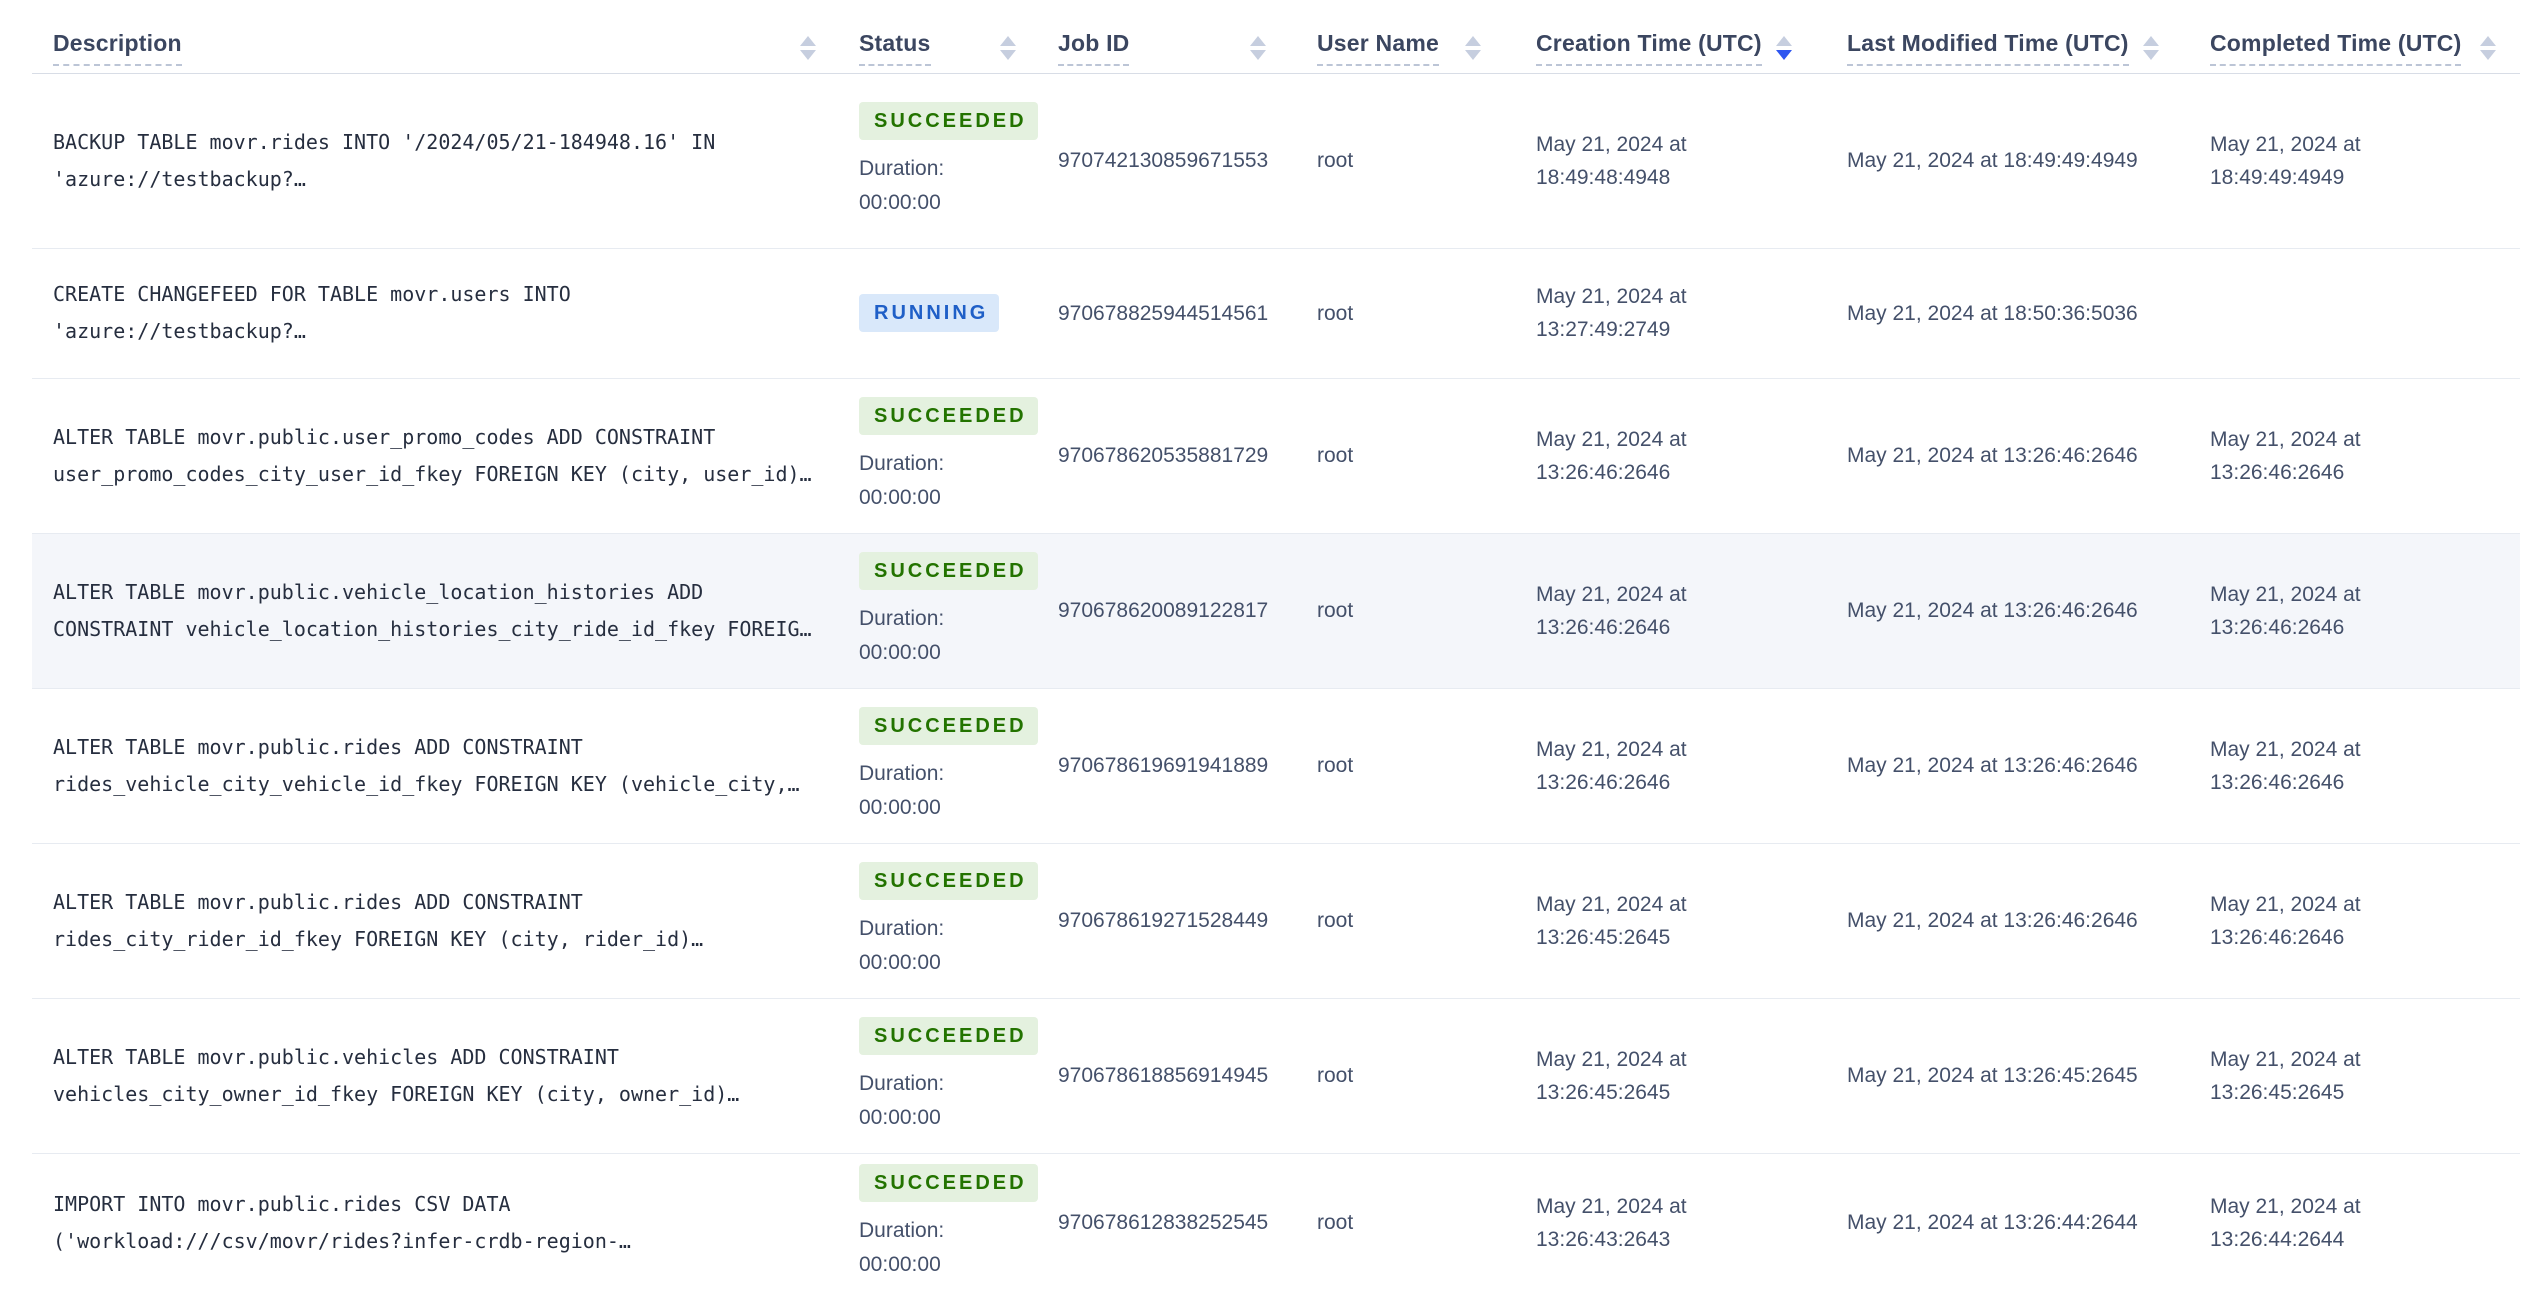  What do you see at coordinates (117, 48) in the screenshot?
I see `column-label-description: Description` at bounding box center [117, 48].